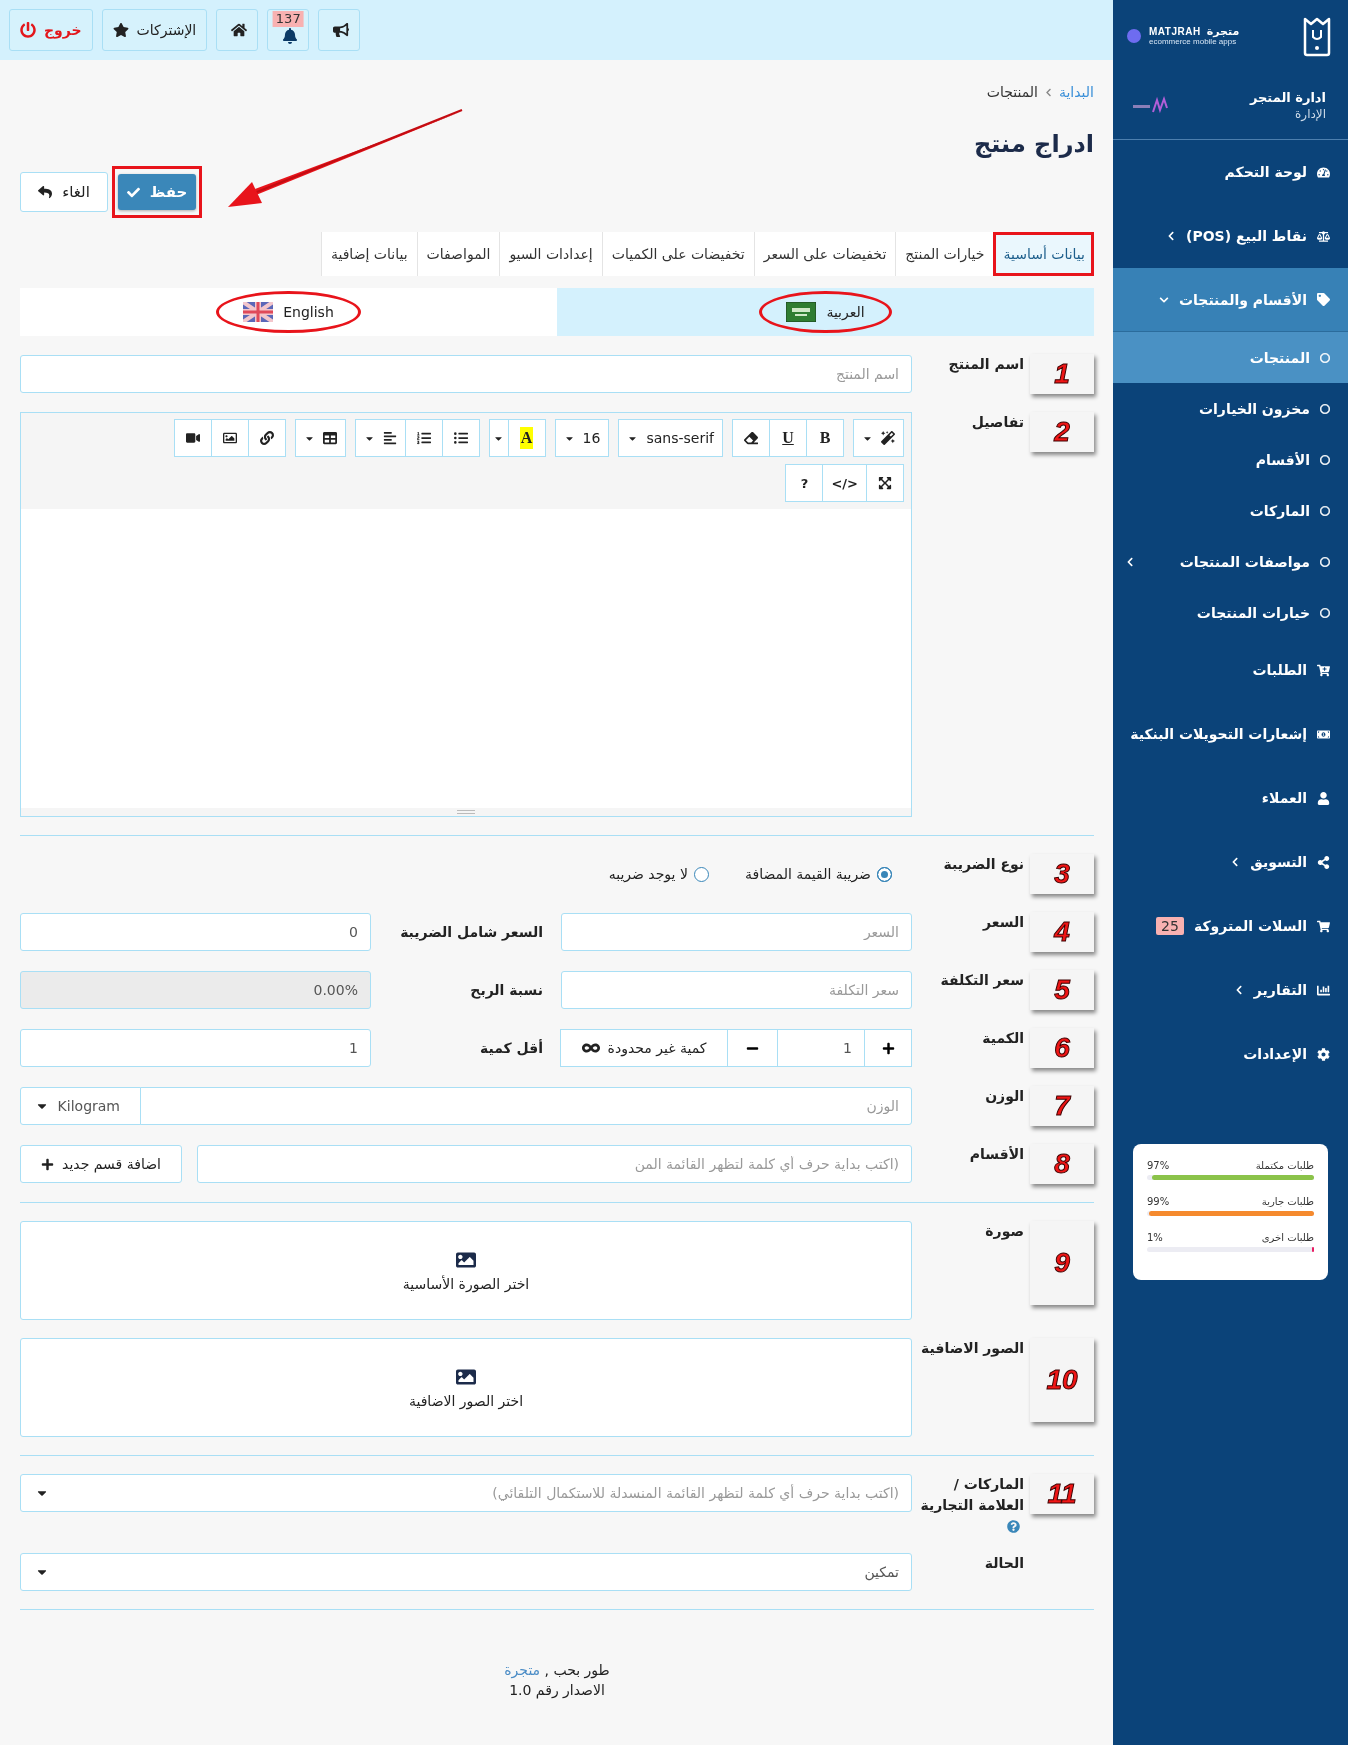 Image resolution: width=1348 pixels, height=1745 pixels. Describe the element at coordinates (996, 1153) in the screenshot. I see `field-label: الأقسام` at that location.